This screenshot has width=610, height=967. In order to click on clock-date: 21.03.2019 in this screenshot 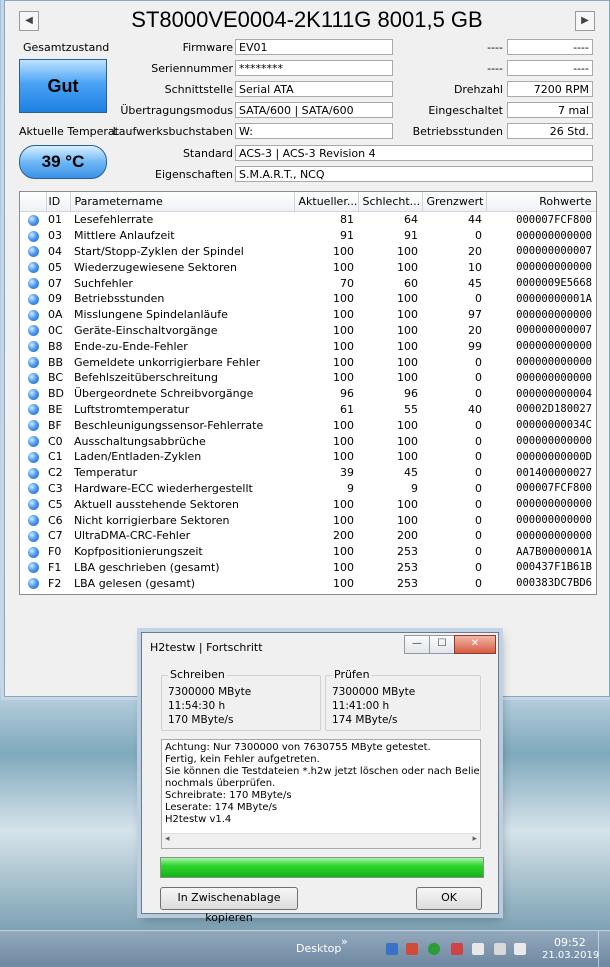, I will do `click(570, 955)`.